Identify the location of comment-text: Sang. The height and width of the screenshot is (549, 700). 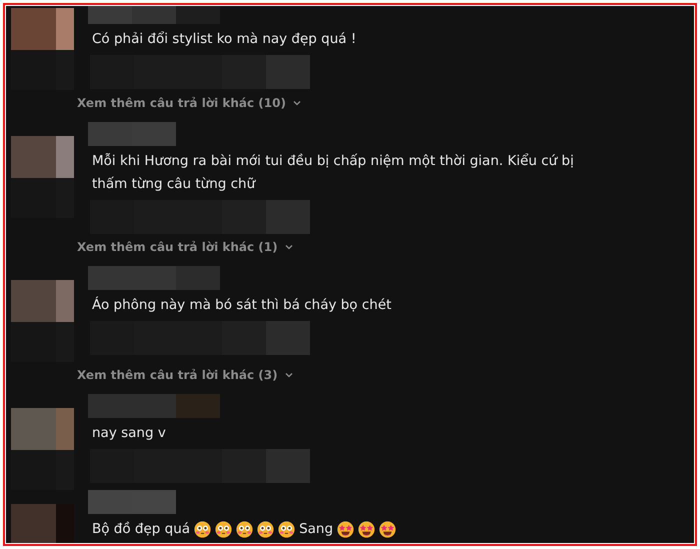
(316, 529).